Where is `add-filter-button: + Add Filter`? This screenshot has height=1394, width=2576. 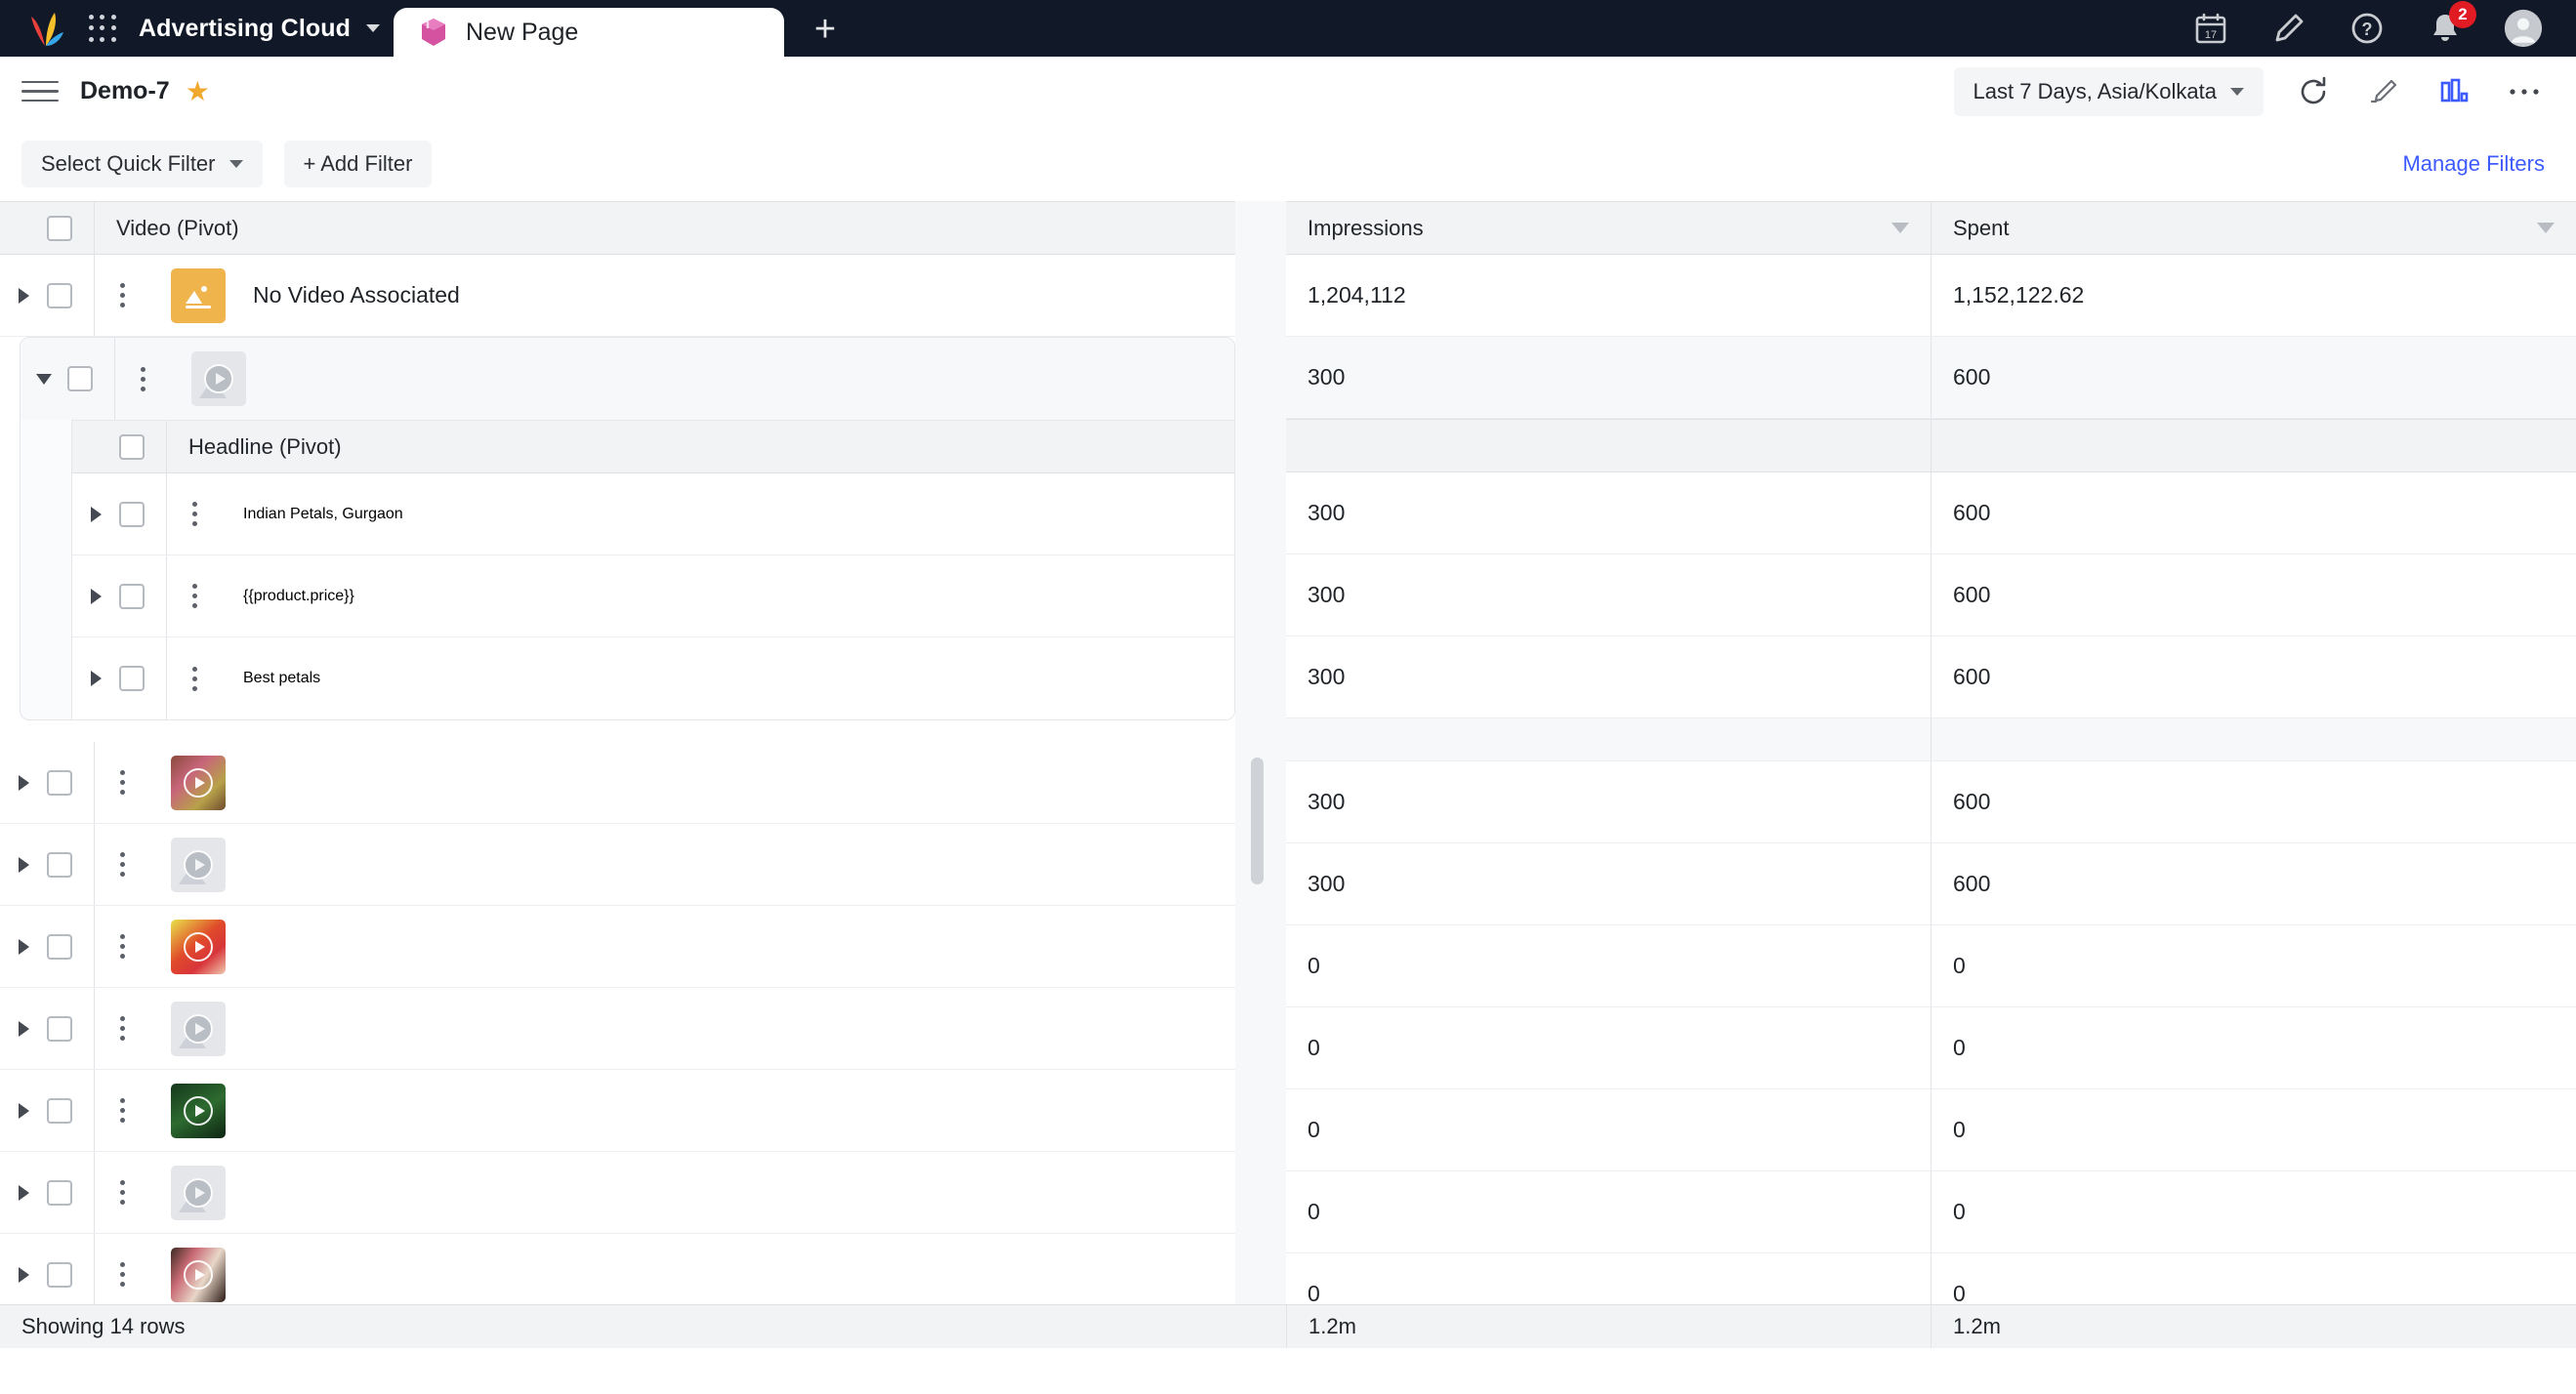 add-filter-button: + Add Filter is located at coordinates (358, 164).